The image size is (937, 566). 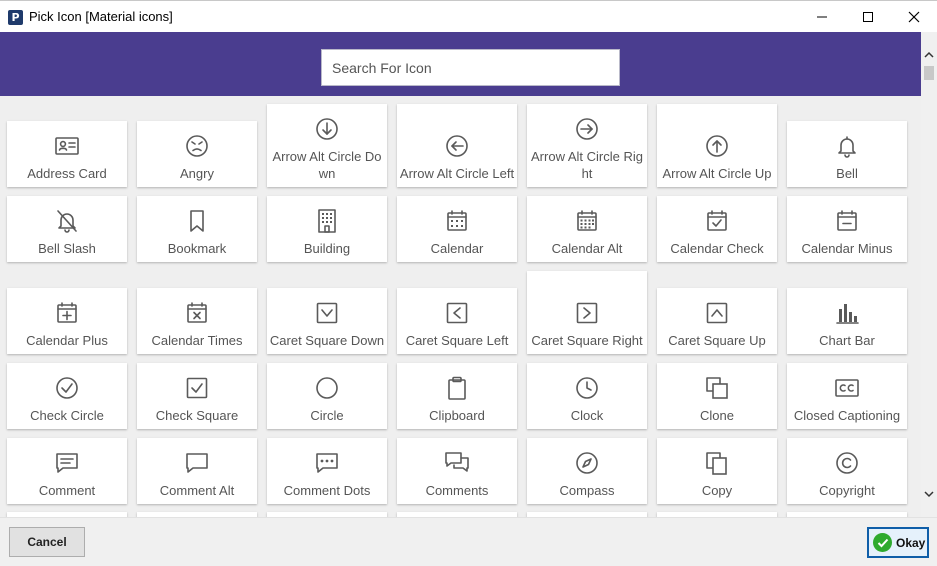 I want to click on icon-tile-copyright: Copyright, so click(x=847, y=471).